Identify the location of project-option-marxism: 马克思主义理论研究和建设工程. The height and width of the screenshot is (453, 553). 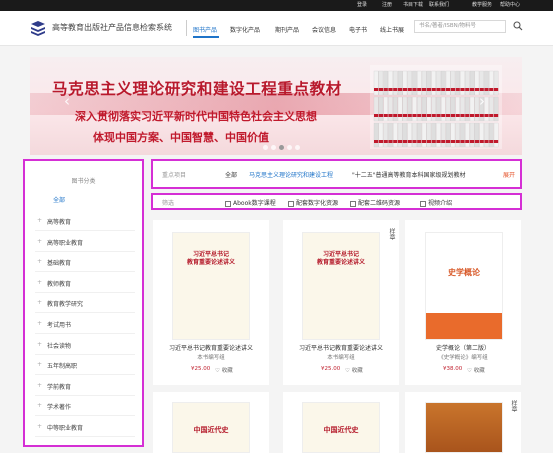
(291, 174).